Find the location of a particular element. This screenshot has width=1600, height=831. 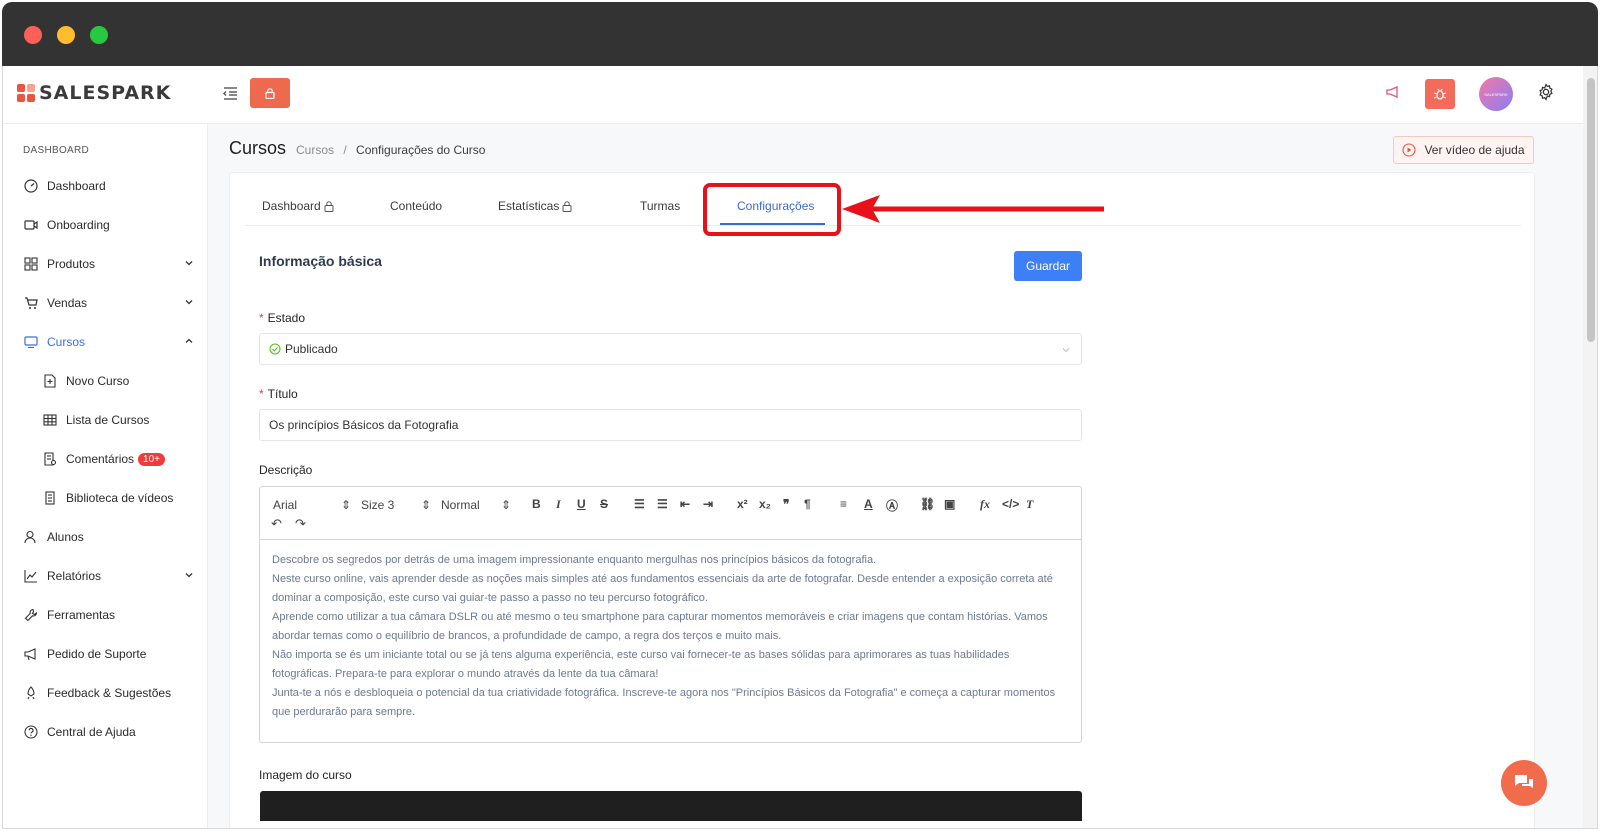

subscript-icon: x₂ is located at coordinates (765, 504).